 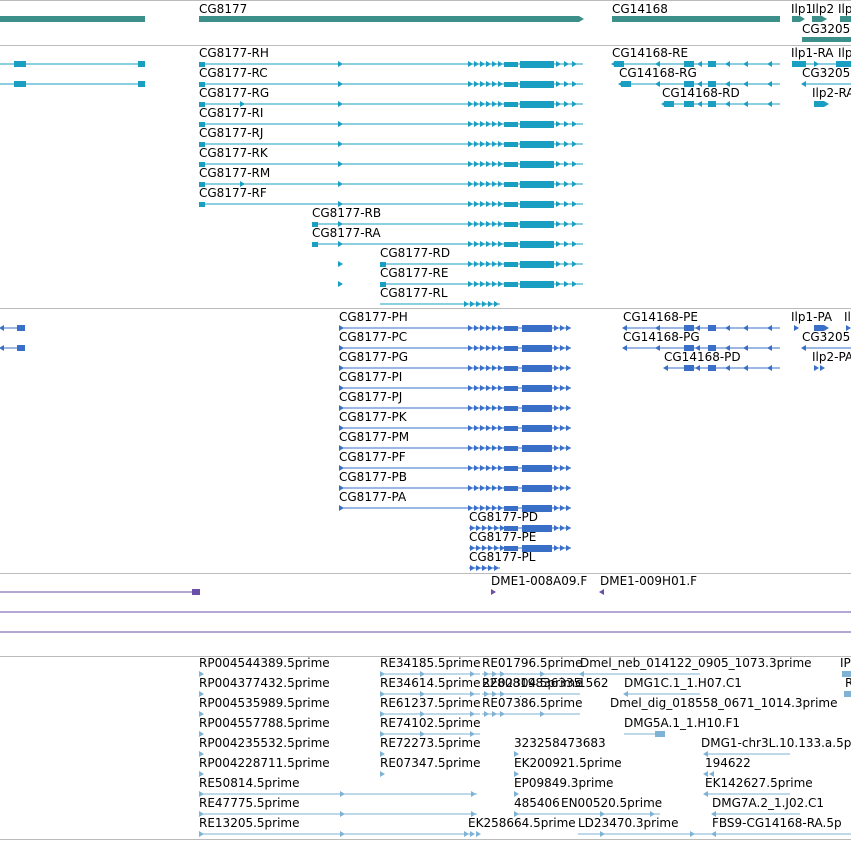 What do you see at coordinates (826, 29) in the screenshot?
I see `gene-label: CG3205` at bounding box center [826, 29].